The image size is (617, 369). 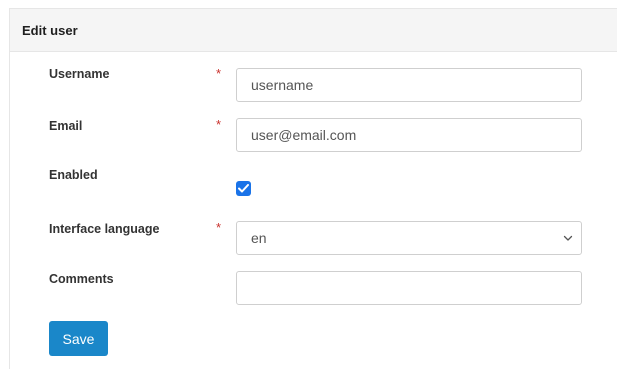 What do you see at coordinates (568, 238) in the screenshot?
I see `chevron-down-icon` at bounding box center [568, 238].